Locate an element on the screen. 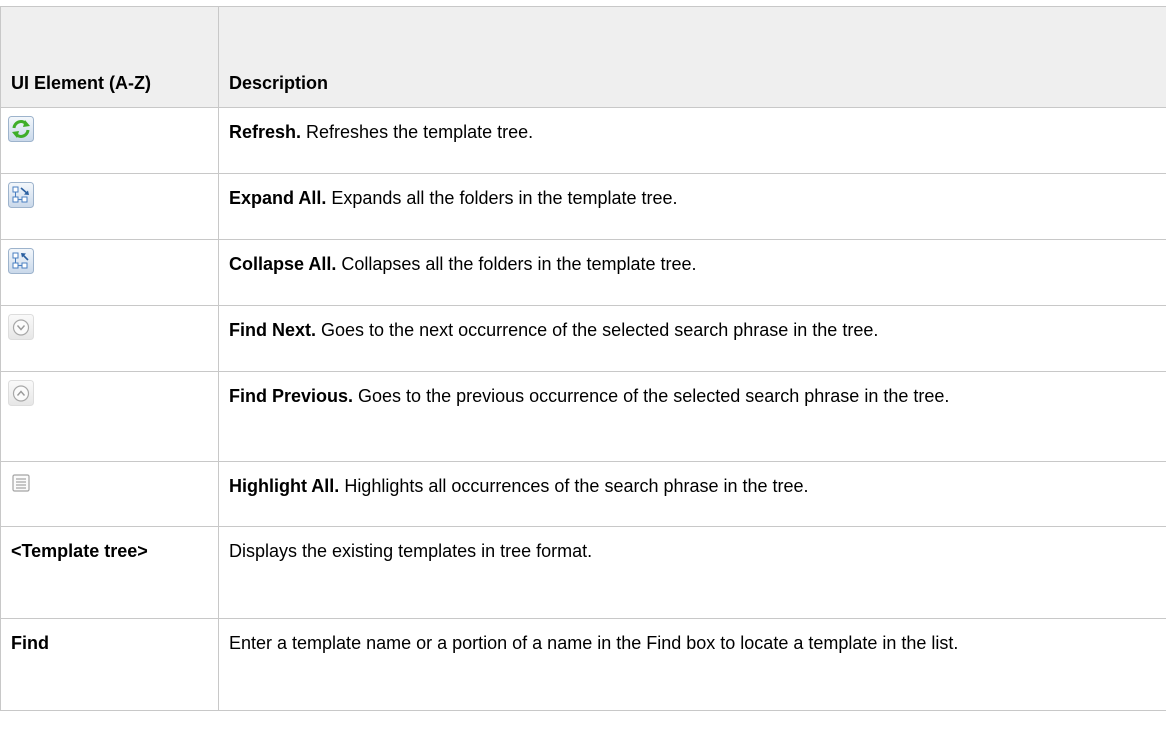 Image resolution: width=1166 pixels, height=740 pixels. table-header-row: UI Element (A-Z) Description is located at coordinates (583, 57).